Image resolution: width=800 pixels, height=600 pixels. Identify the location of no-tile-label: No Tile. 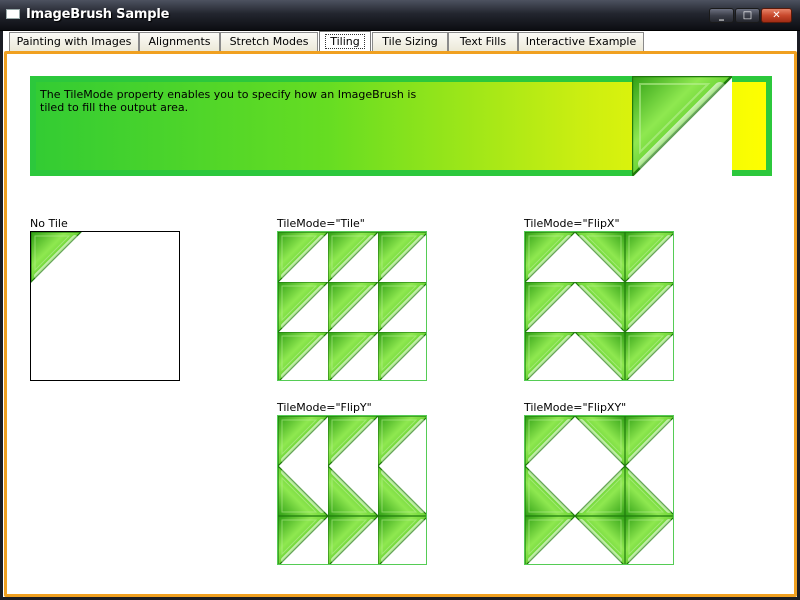
(49, 223).